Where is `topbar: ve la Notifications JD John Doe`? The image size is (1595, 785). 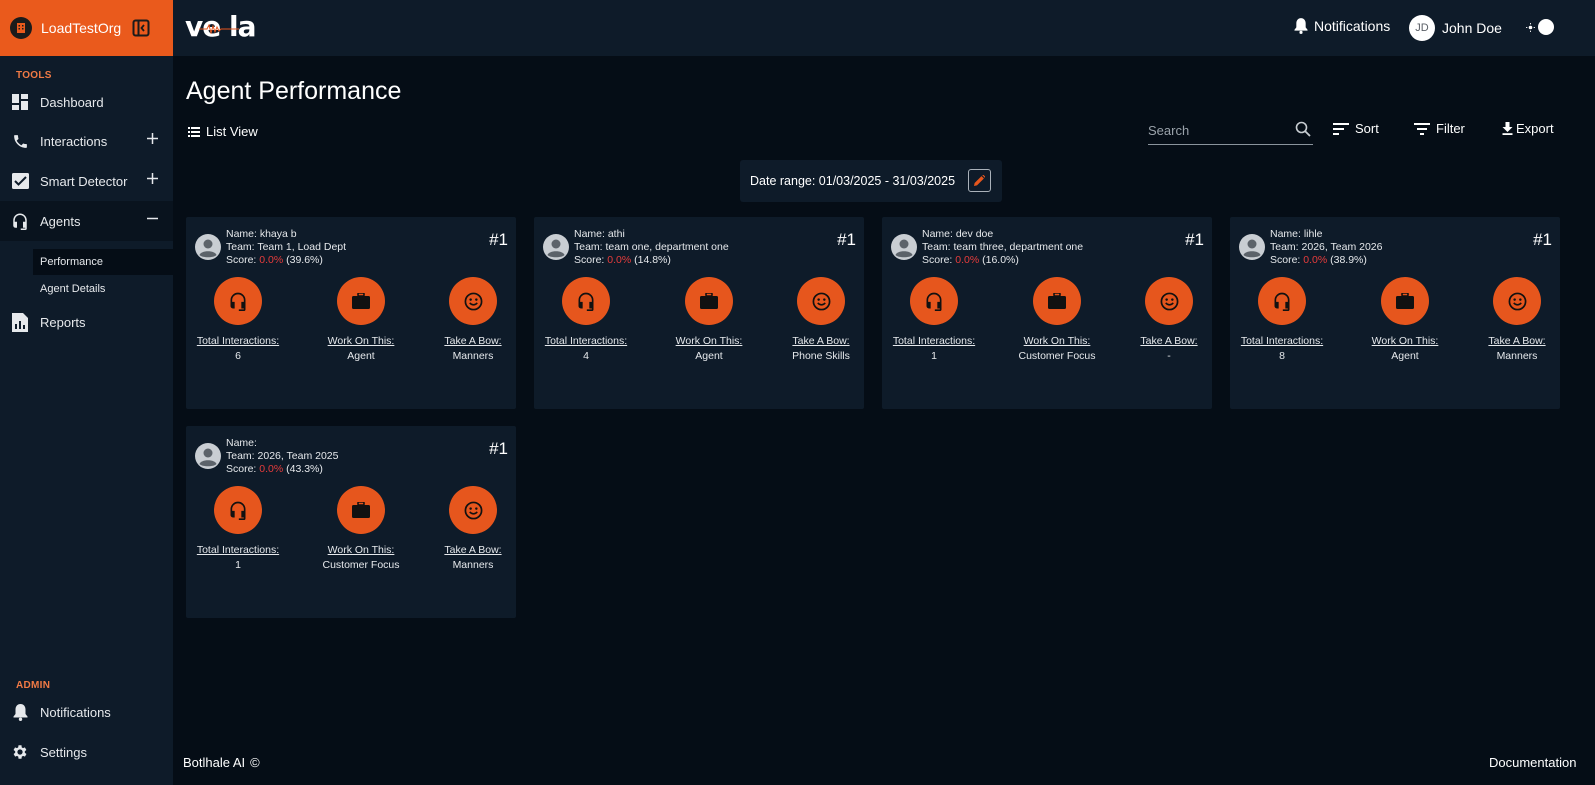
topbar: ve la Notifications JD John Doe is located at coordinates (884, 28).